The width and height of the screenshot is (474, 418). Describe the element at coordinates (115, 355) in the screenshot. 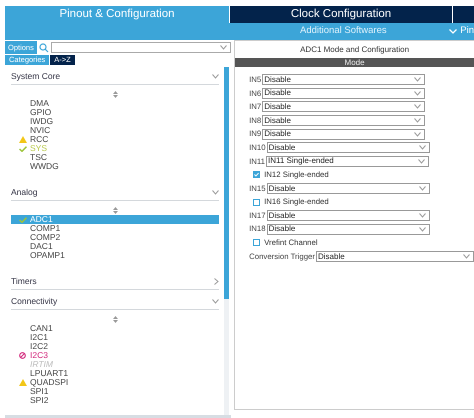

I see `list-item: I2C3` at that location.